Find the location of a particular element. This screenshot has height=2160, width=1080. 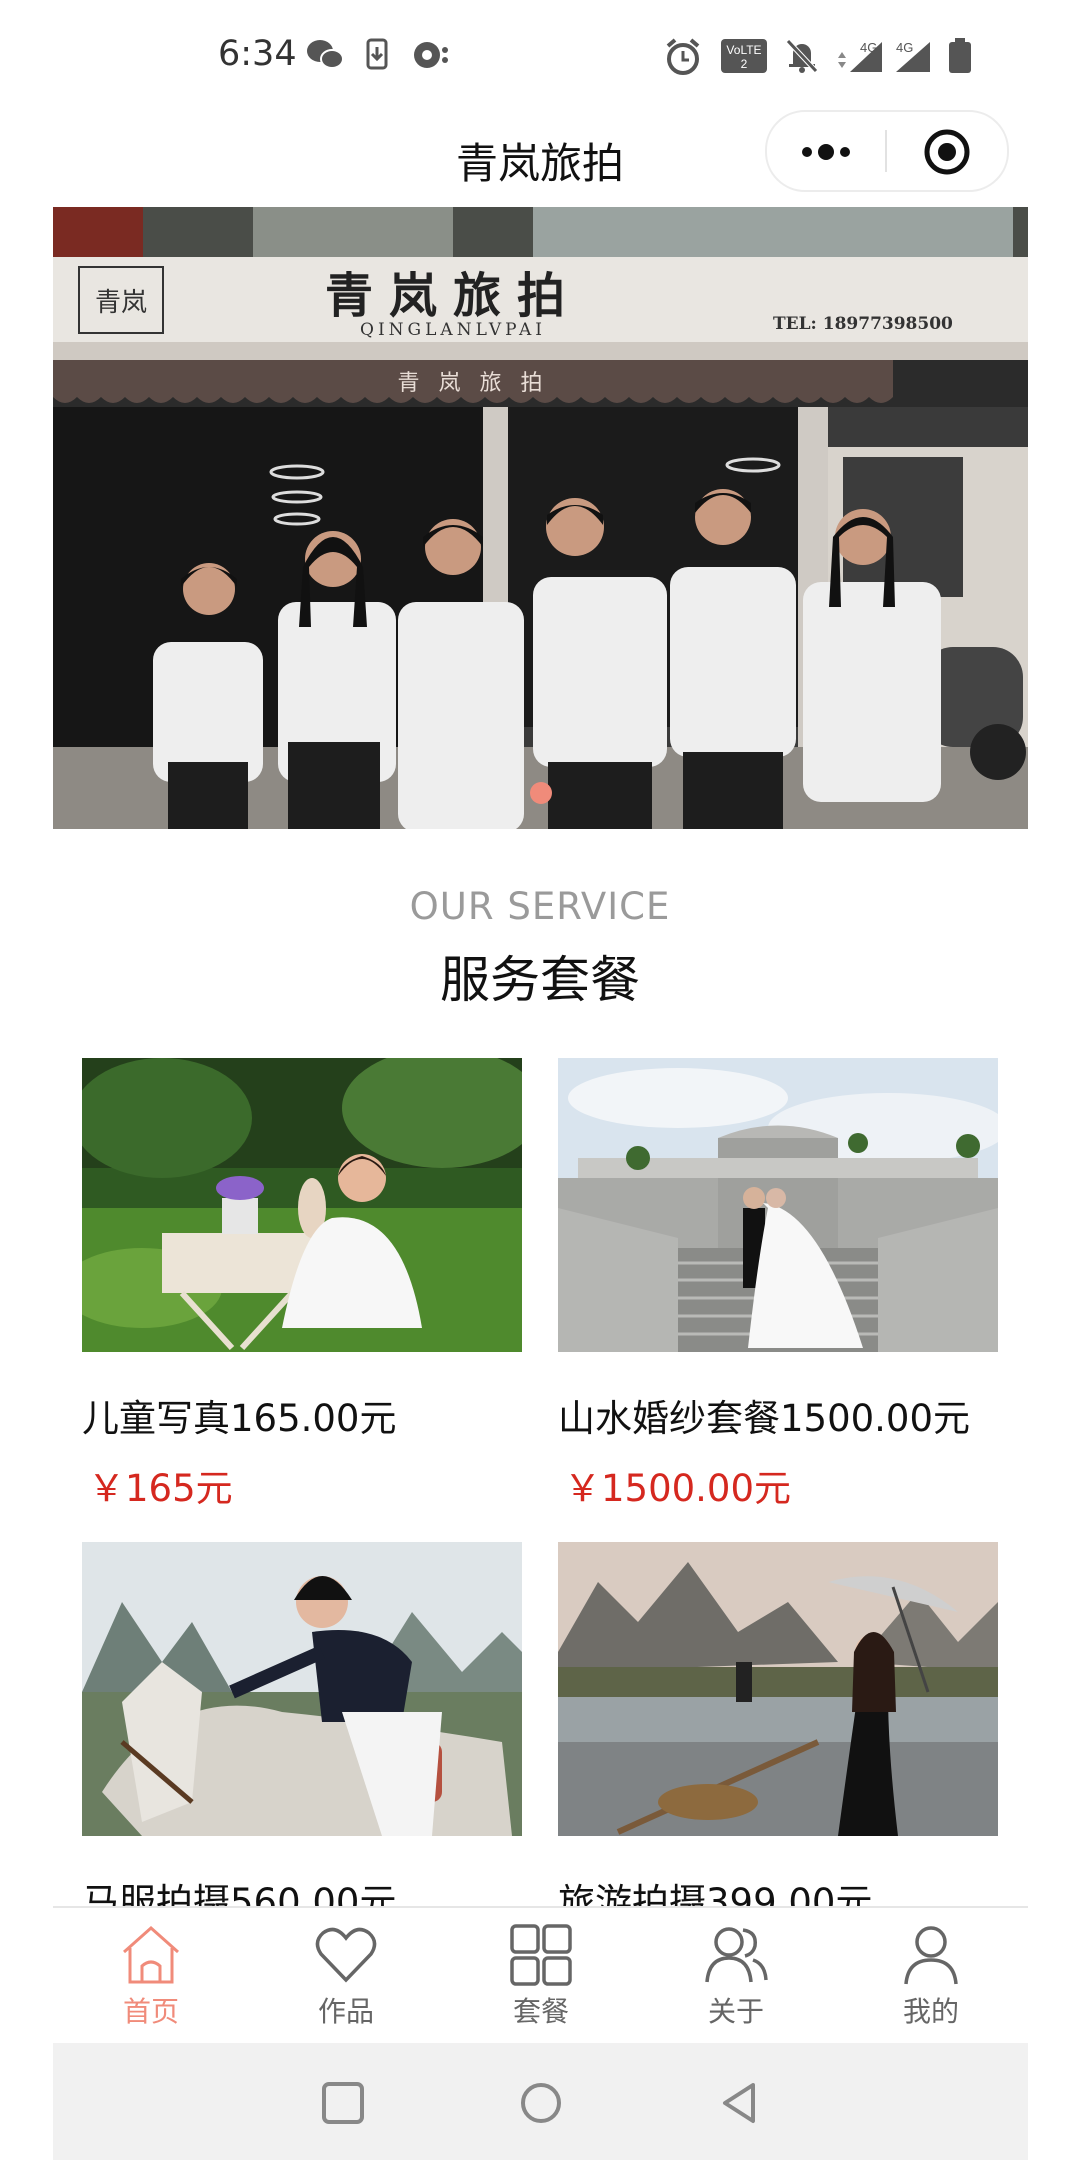

square-icon is located at coordinates (343, 2103).